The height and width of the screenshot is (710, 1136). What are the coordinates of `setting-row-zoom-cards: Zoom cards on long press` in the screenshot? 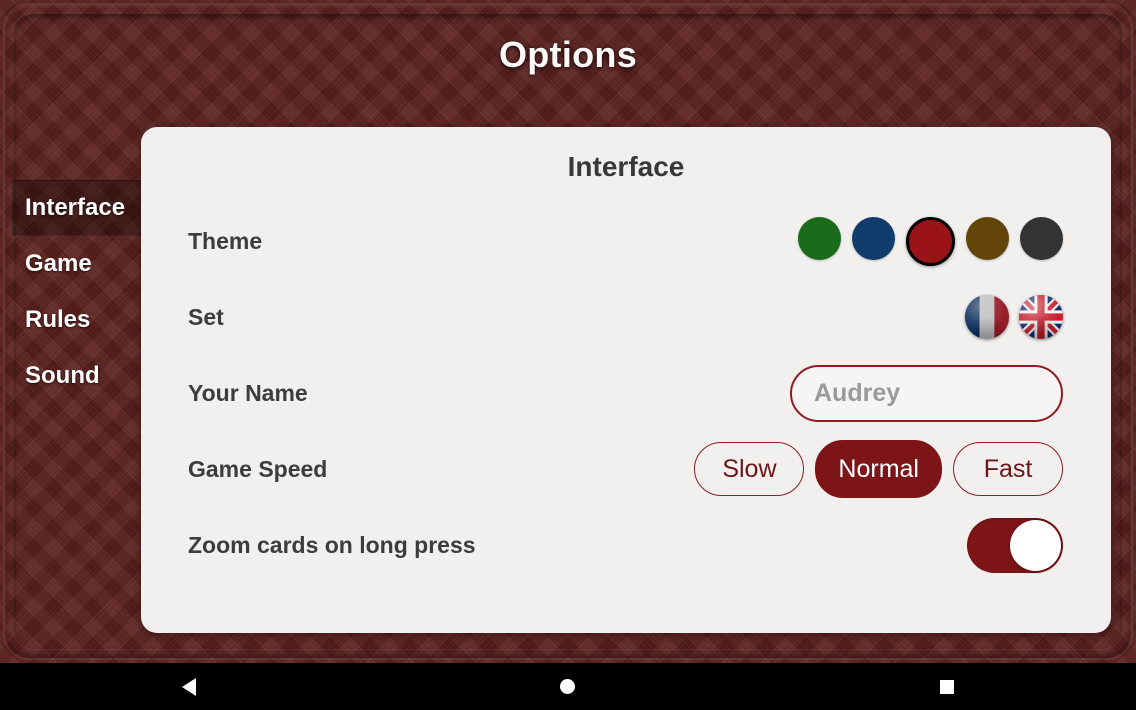 It's located at (626, 545).